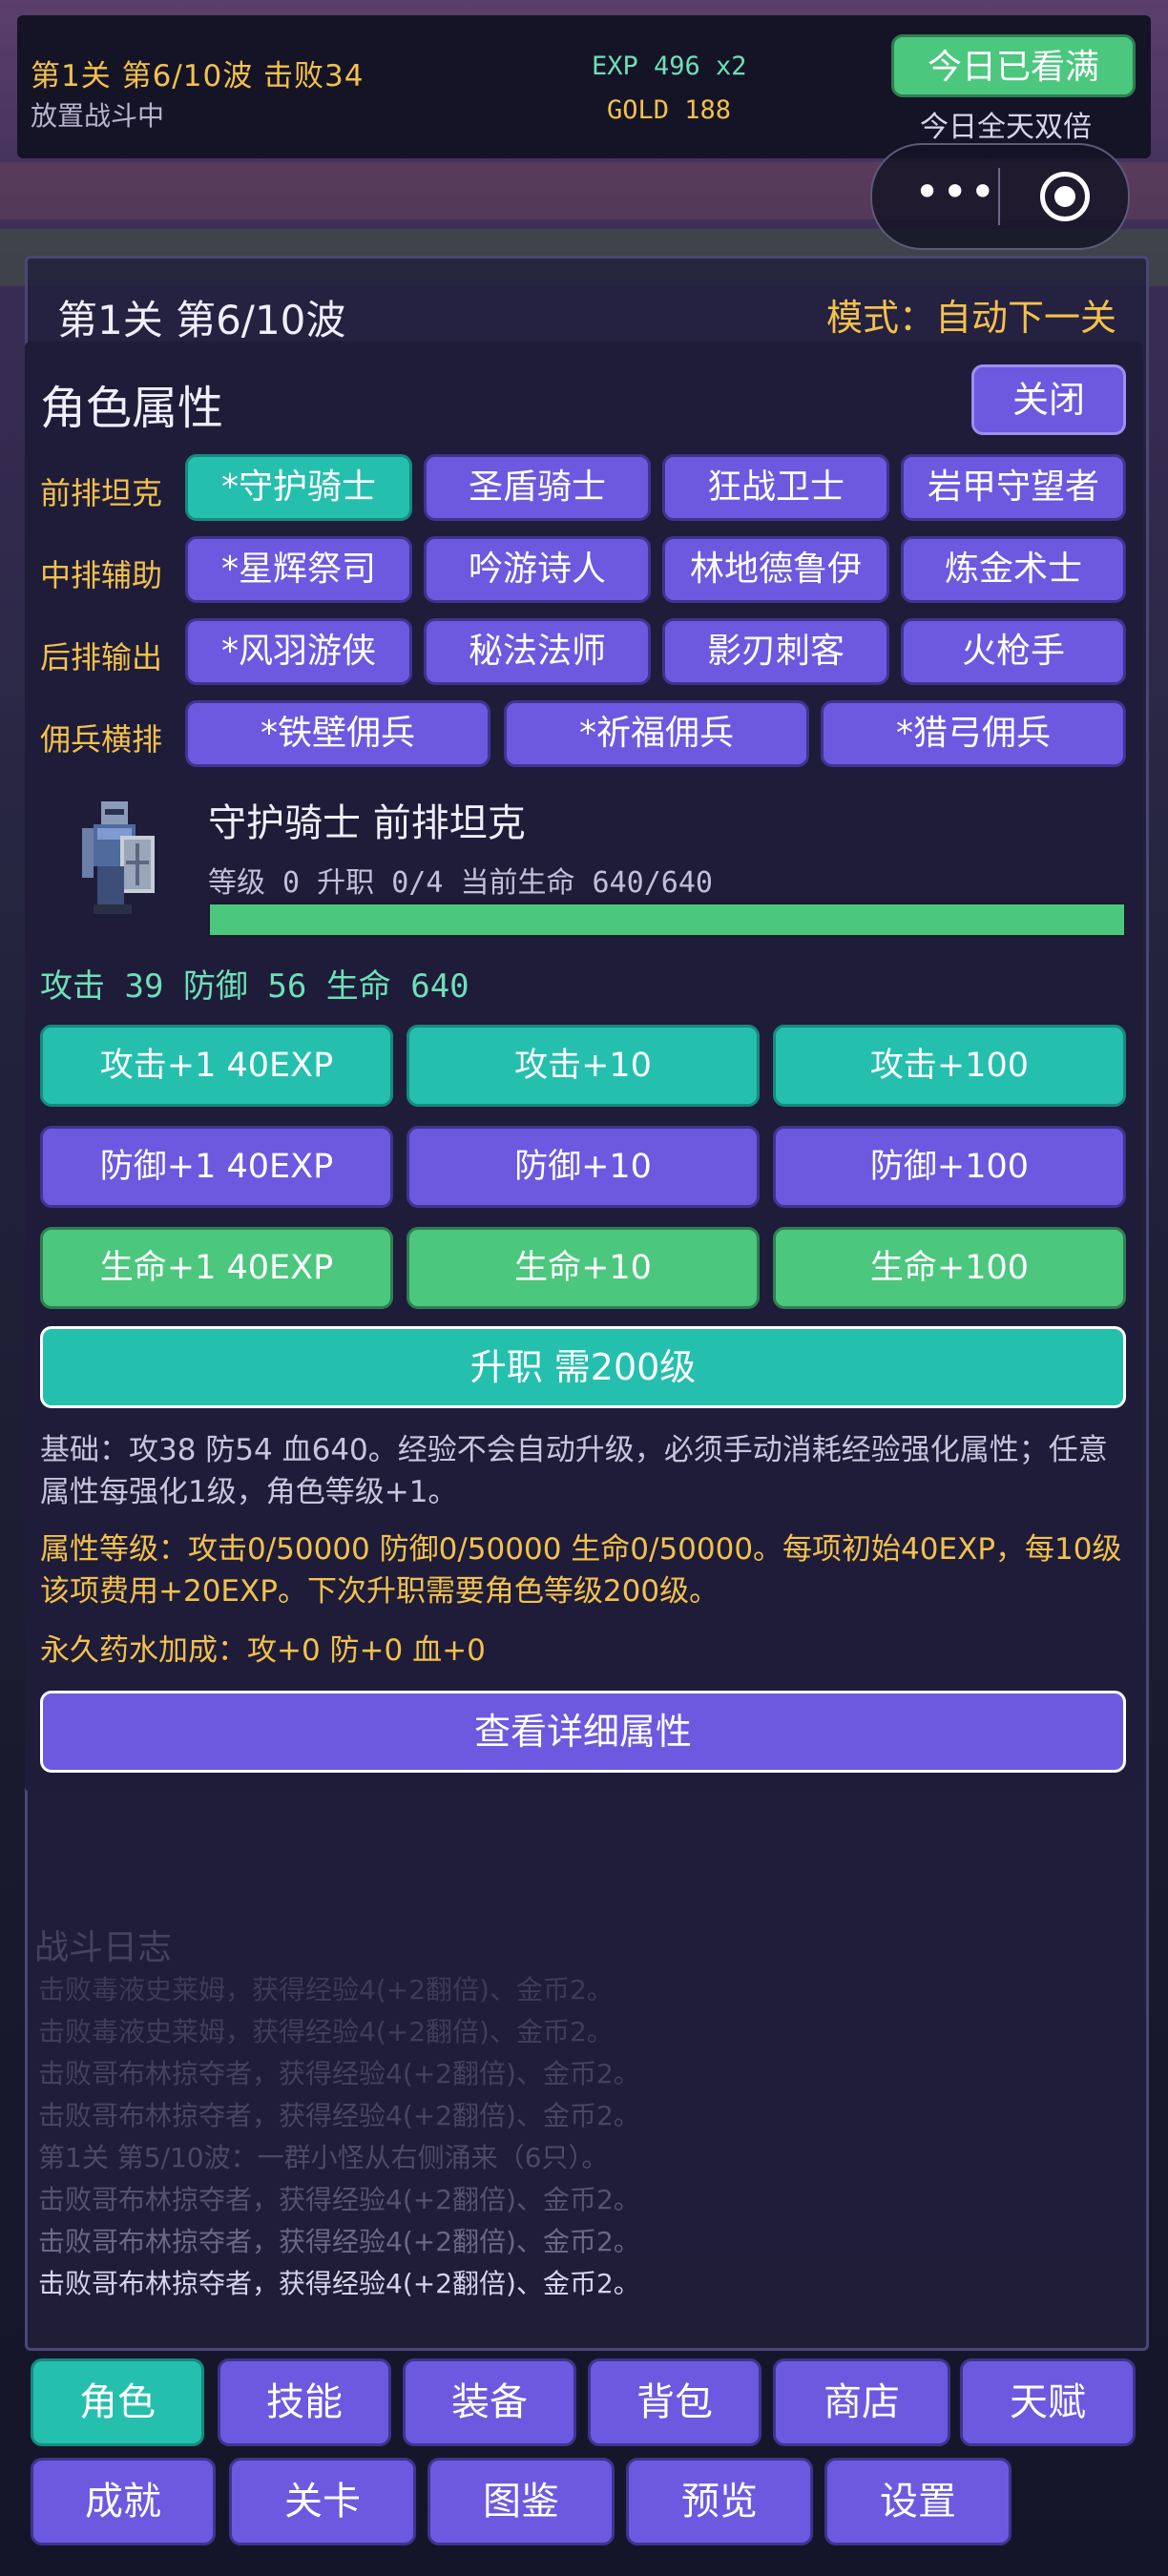 This screenshot has height=2576, width=1168. I want to click on more-dots-icon: •••, so click(956, 192).